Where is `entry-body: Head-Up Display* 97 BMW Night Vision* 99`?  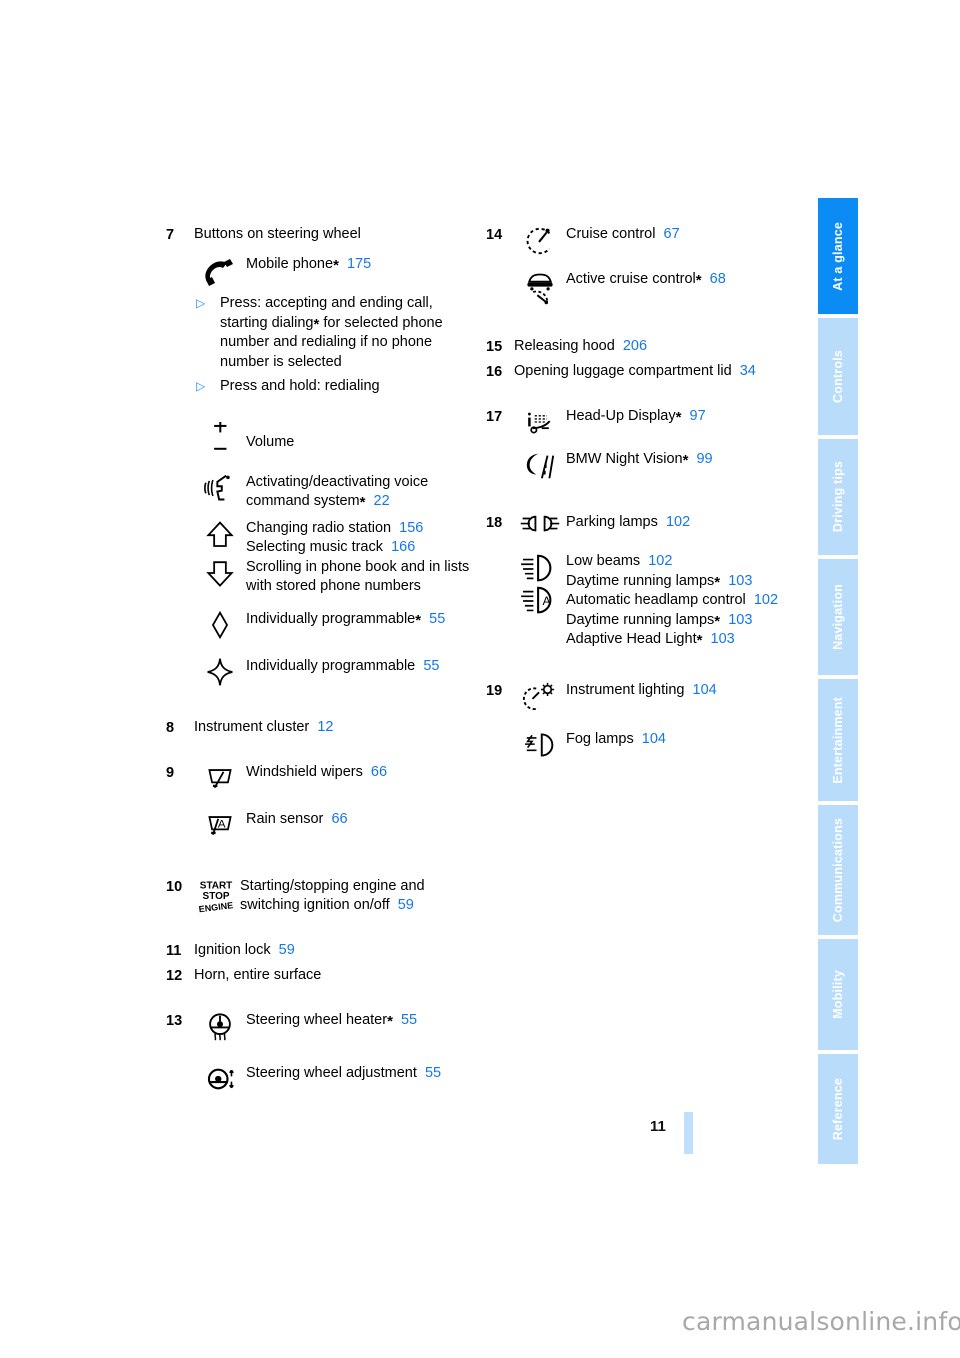
entry-body: Head-Up Display* 97 BMW Night Vision* 99 is located at coordinates (660, 444).